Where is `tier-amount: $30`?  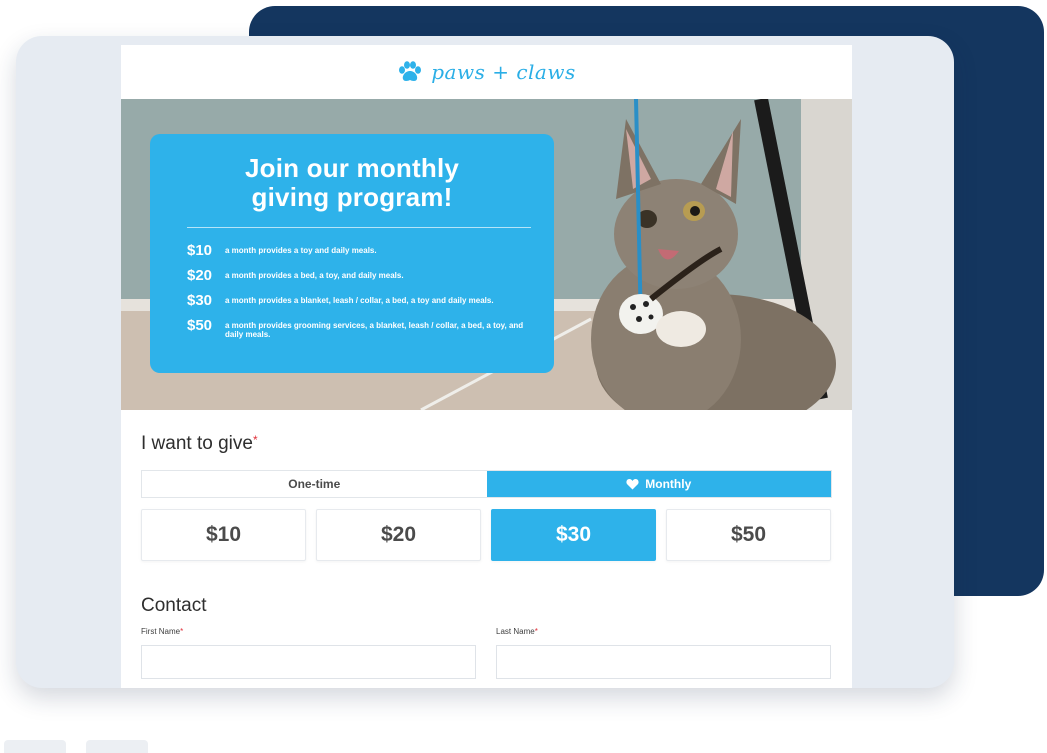
tier-amount: $30 is located at coordinates (200, 300).